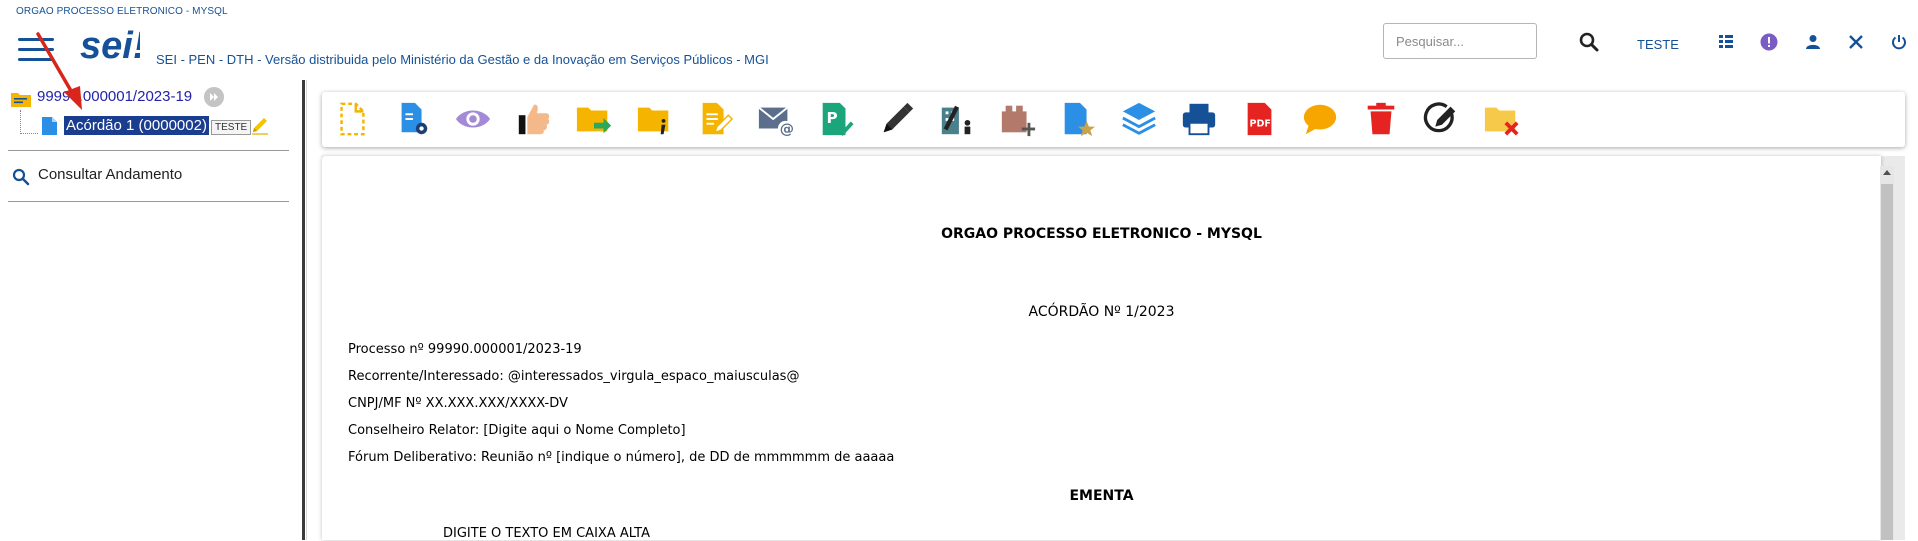 The image size is (1918, 541). I want to click on delete-icon, so click(1381, 119).